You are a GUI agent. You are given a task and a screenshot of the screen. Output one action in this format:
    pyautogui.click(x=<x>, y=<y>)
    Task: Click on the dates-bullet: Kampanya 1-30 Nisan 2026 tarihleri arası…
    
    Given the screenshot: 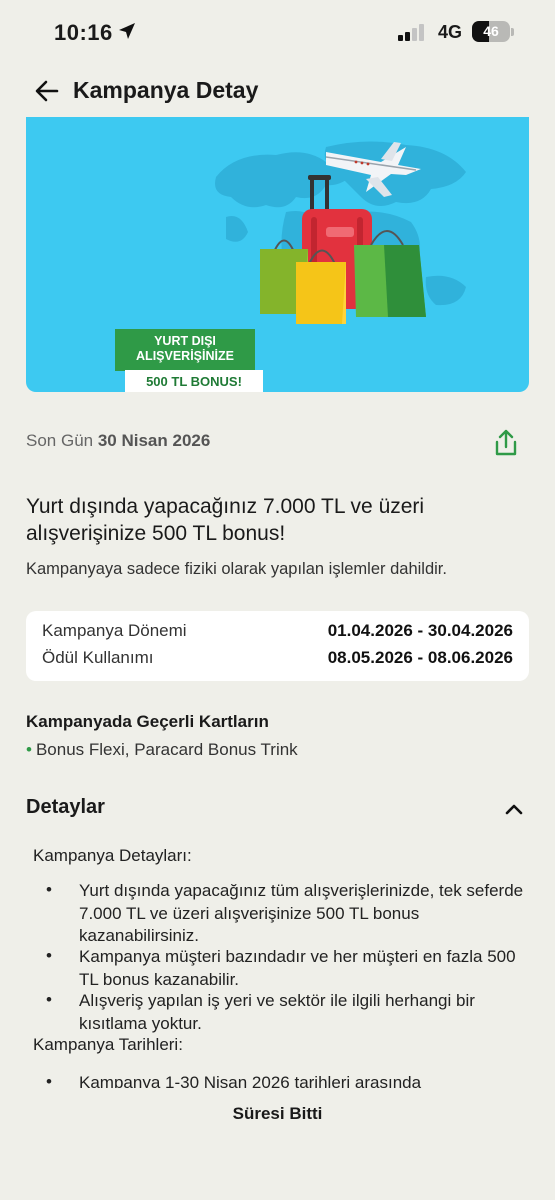 What is the action you would take?
    pyautogui.click(x=250, y=1080)
    